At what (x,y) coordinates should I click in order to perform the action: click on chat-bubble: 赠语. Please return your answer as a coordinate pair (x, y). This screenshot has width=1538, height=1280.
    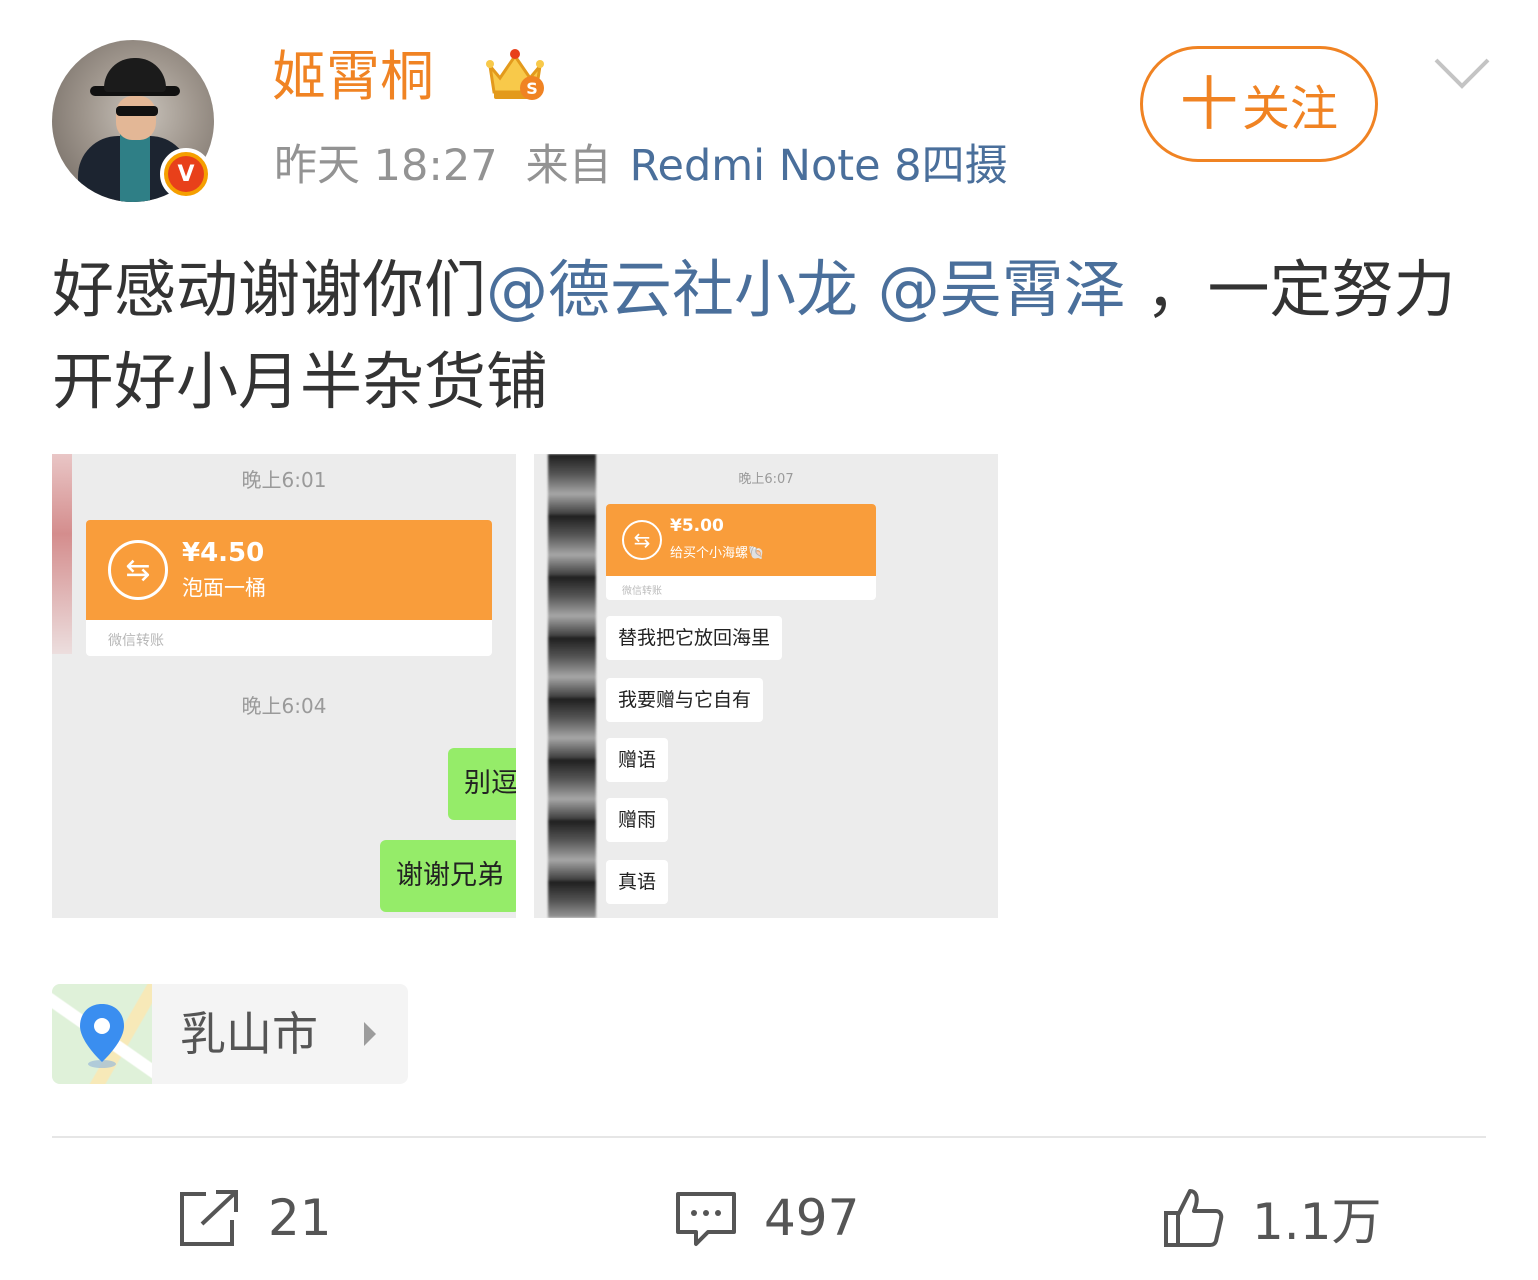
    Looking at the image, I should click on (637, 760).